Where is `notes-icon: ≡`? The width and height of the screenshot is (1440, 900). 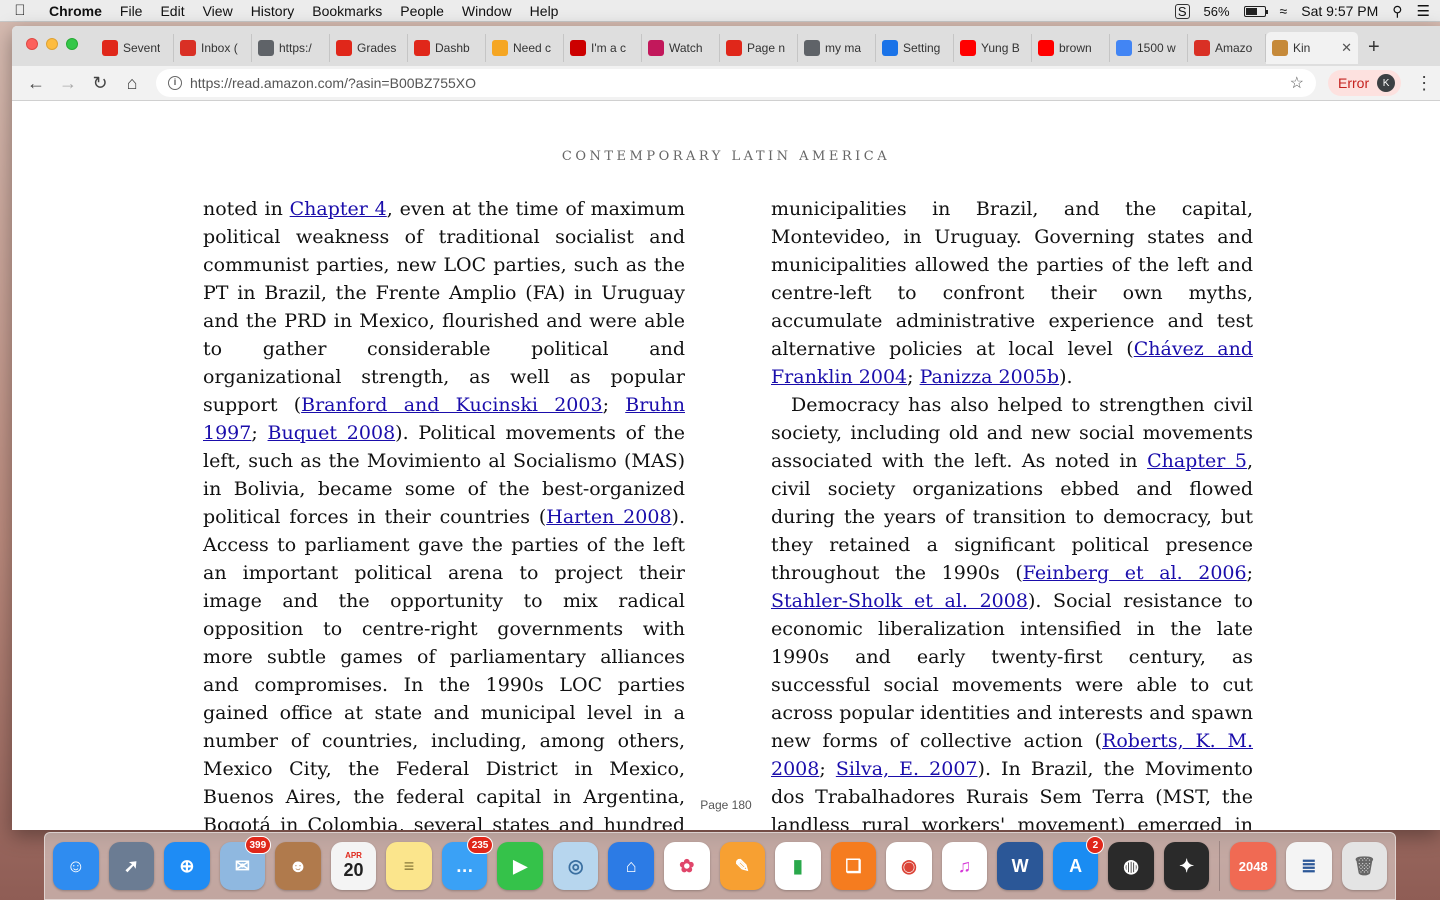 notes-icon: ≡ is located at coordinates (409, 866).